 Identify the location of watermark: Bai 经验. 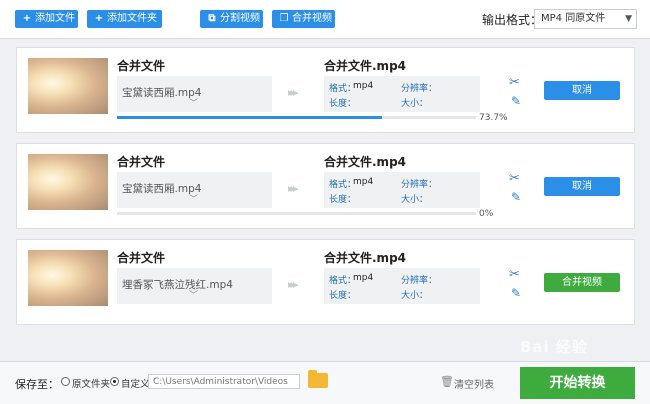
(554, 347).